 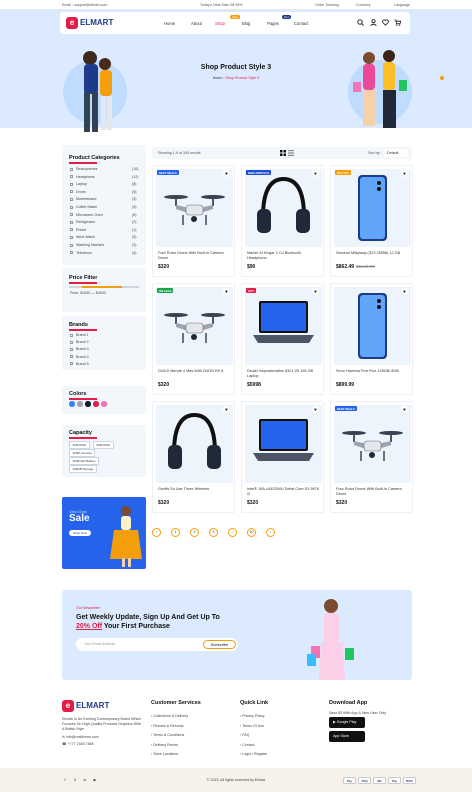 What do you see at coordinates (169, 23) in the screenshot?
I see `nav-home: Home` at bounding box center [169, 23].